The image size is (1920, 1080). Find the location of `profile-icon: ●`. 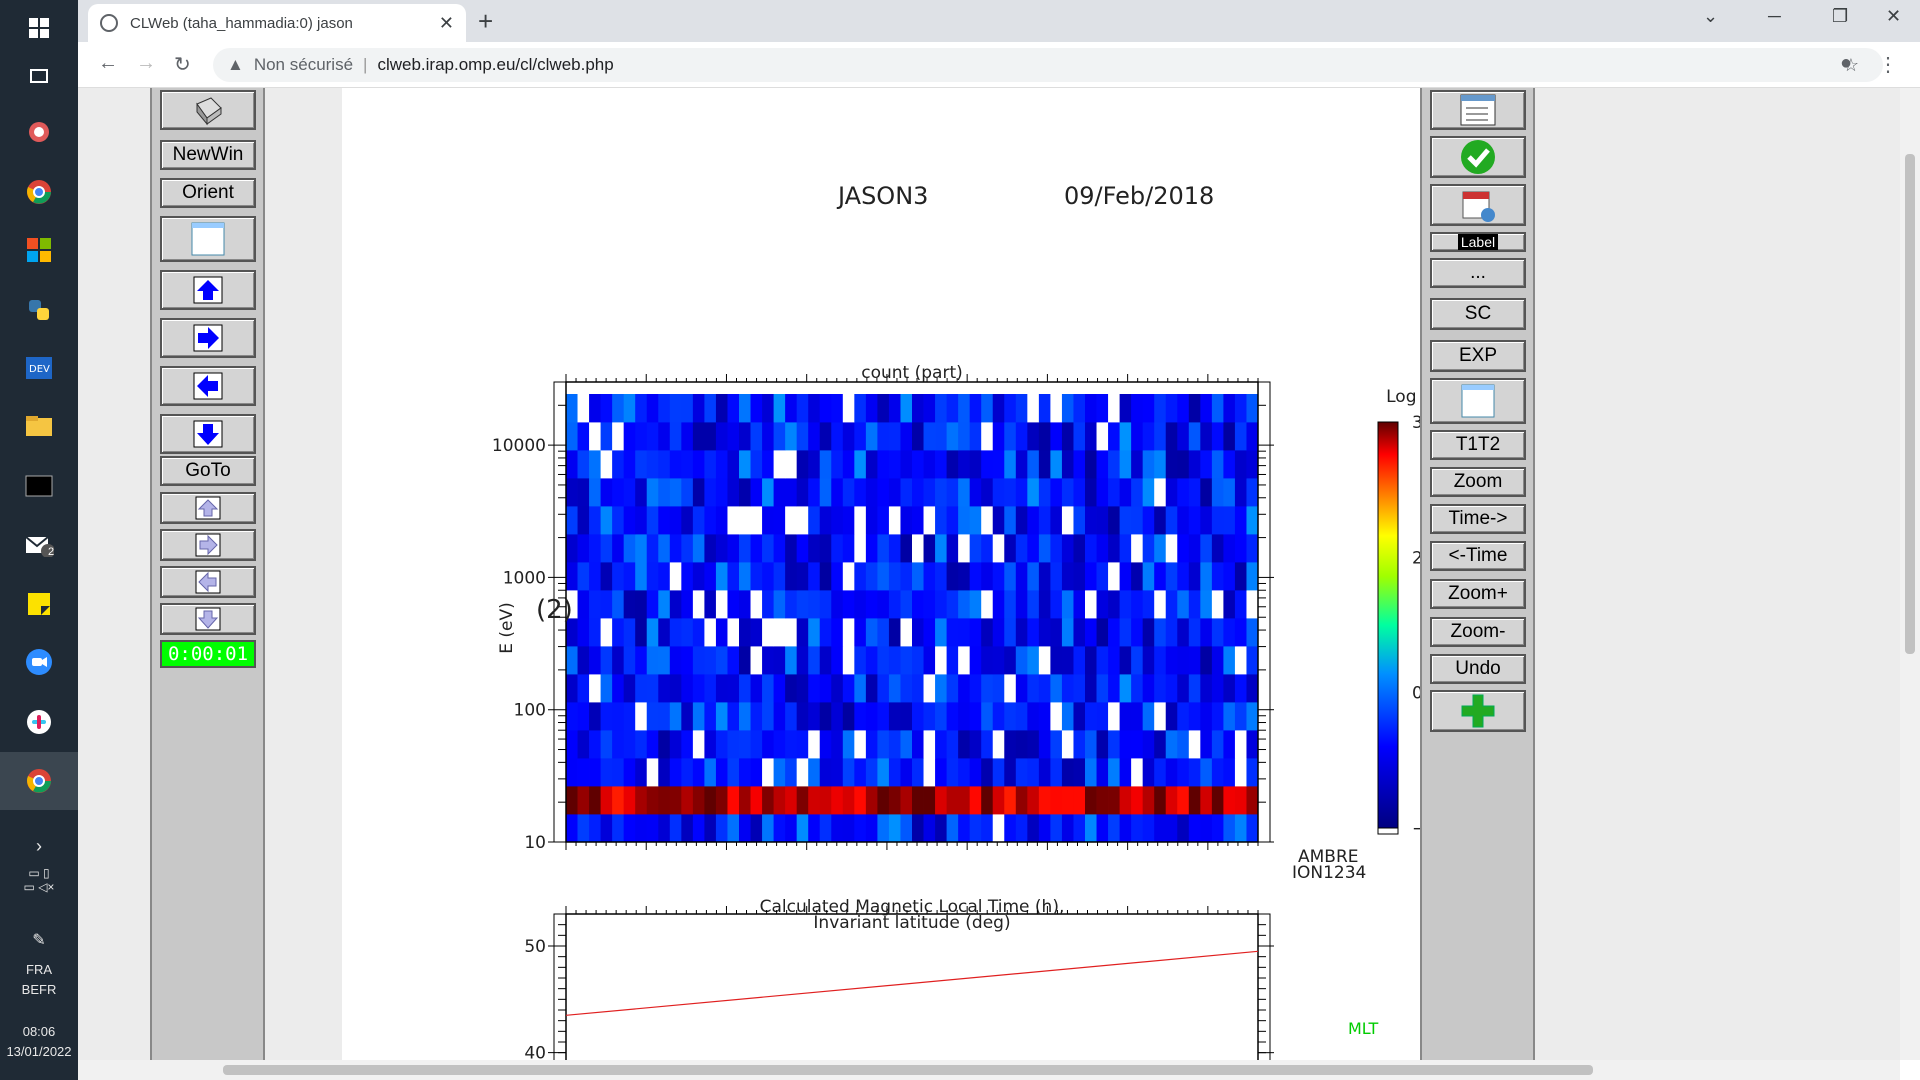

profile-icon: ● is located at coordinates (1846, 63).